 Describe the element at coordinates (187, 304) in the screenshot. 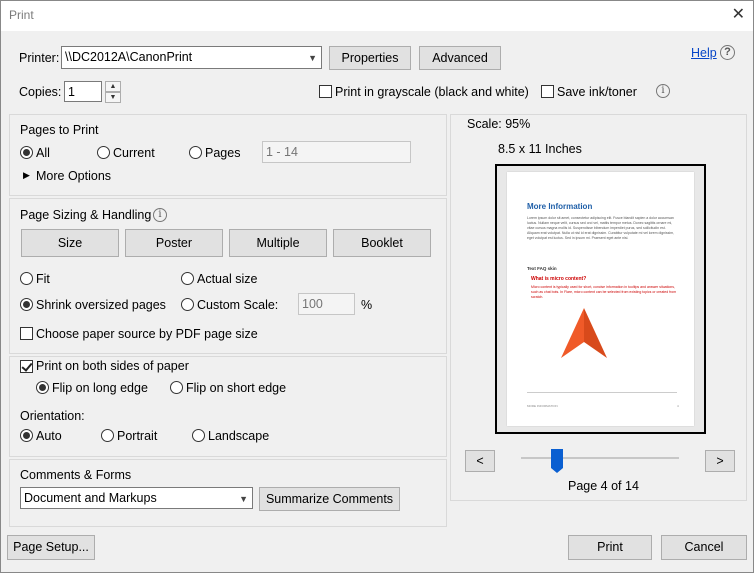

I see `custom-scale-radio` at that location.